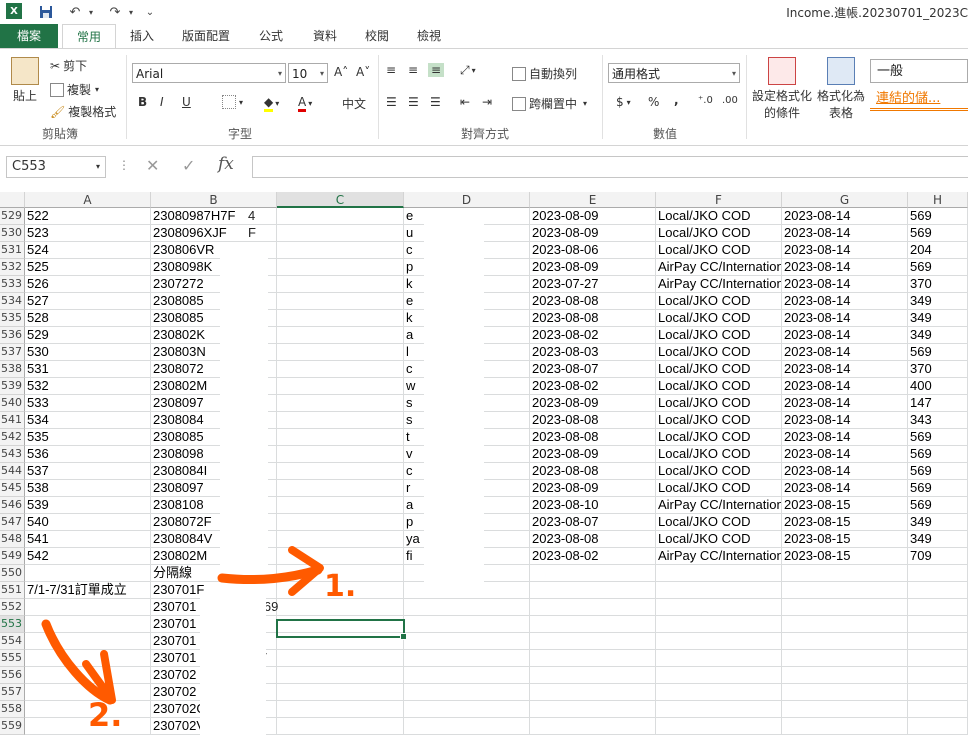 The width and height of the screenshot is (968, 744). Describe the element at coordinates (198, 640) in the screenshot. I see `annotation-layer: 1. 2.` at that location.